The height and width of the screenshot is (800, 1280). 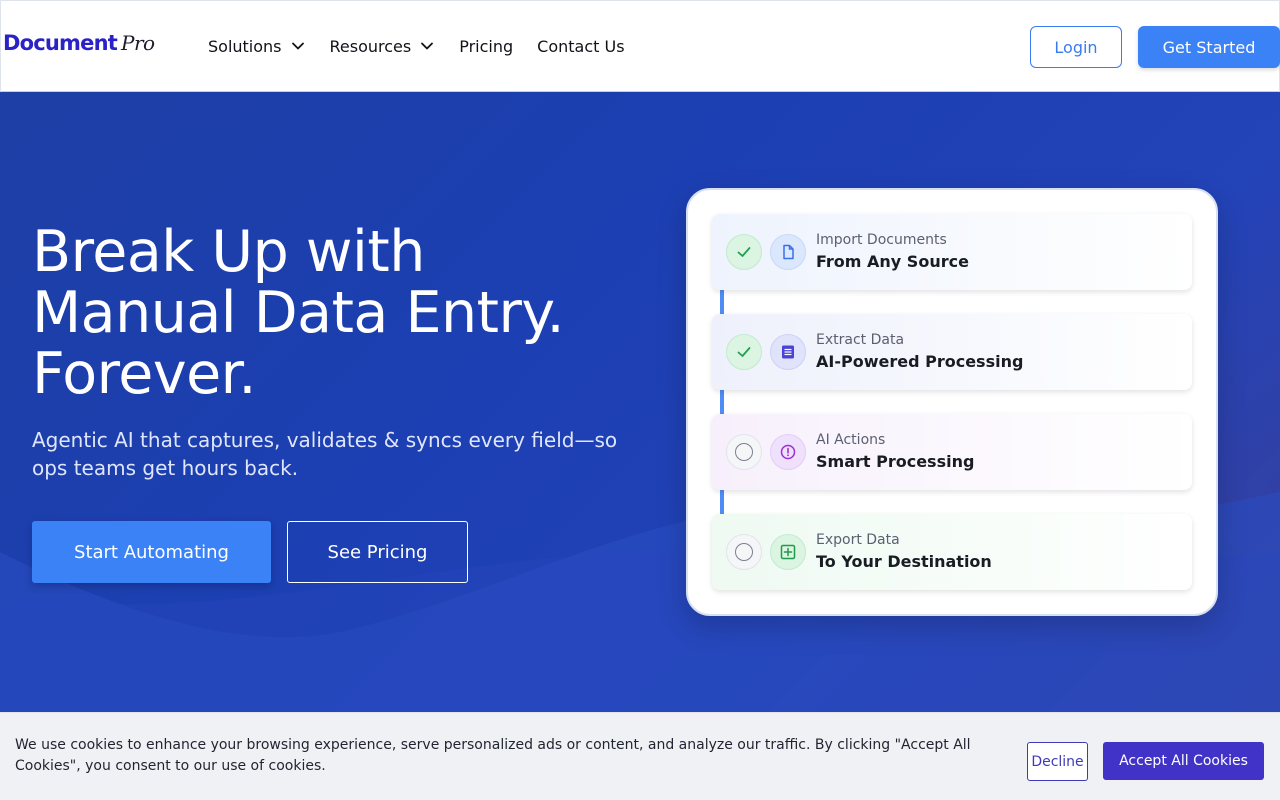 I want to click on step-label: AI Actions, so click(x=851, y=440).